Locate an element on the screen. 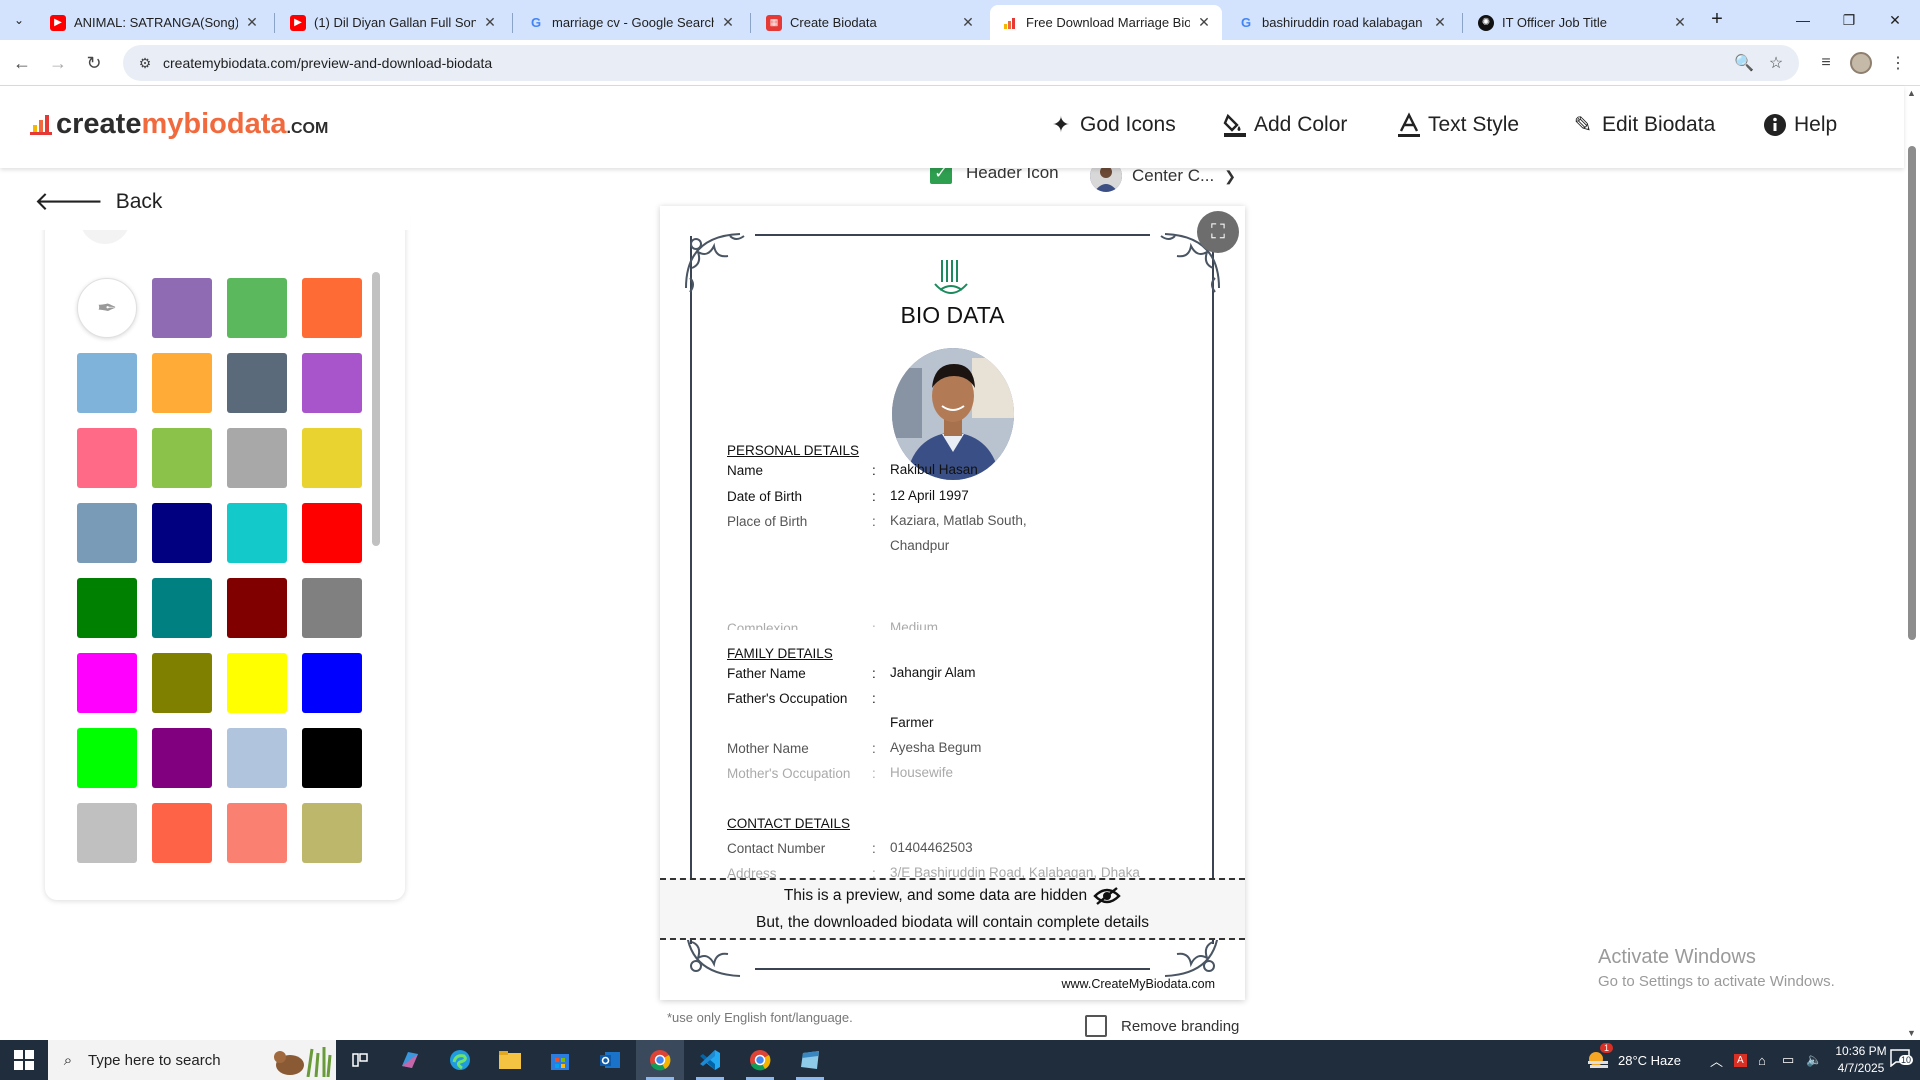 The image size is (1920, 1080). tray-network-adapter: ⌂ is located at coordinates (1762, 1060).